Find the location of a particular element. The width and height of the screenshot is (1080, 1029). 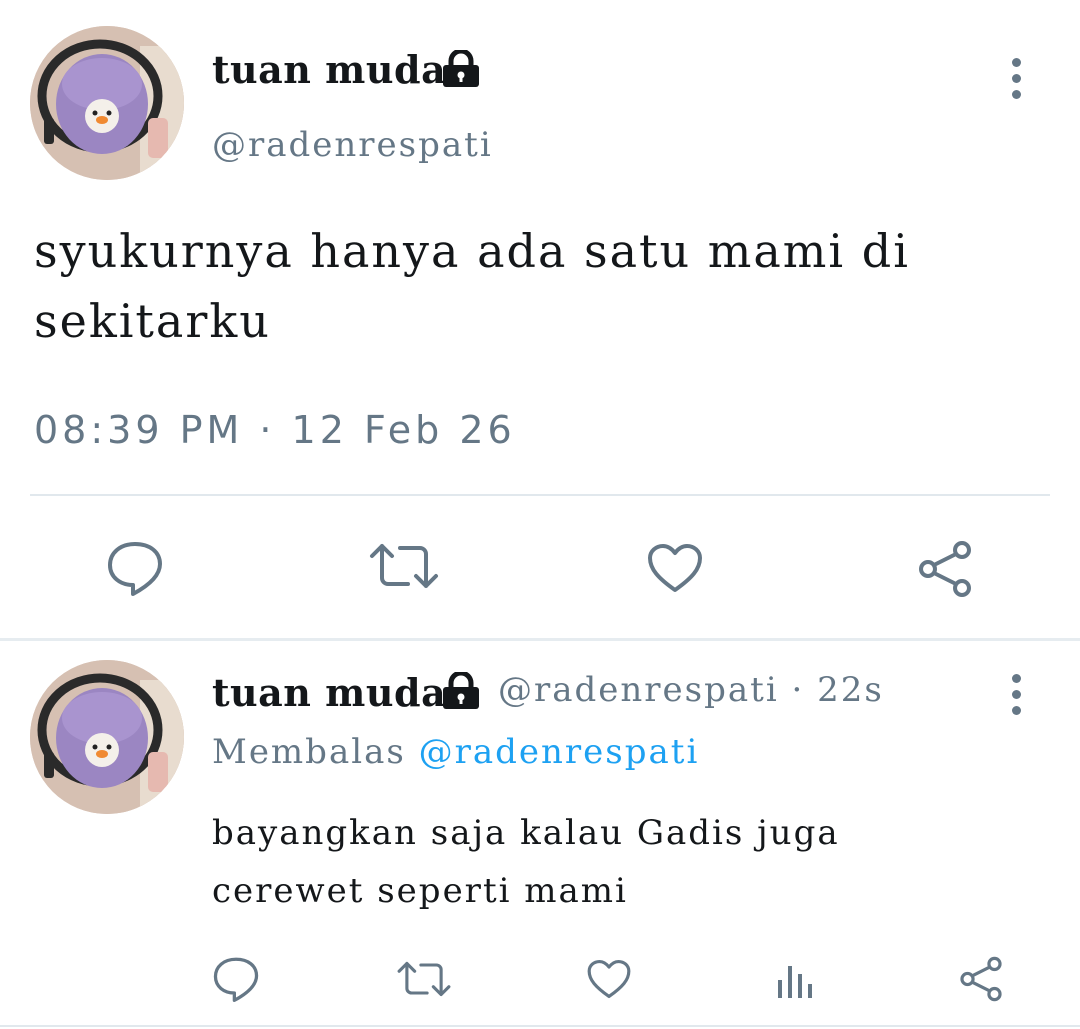

author-name-text: tuan muda is located at coordinates (329, 69).